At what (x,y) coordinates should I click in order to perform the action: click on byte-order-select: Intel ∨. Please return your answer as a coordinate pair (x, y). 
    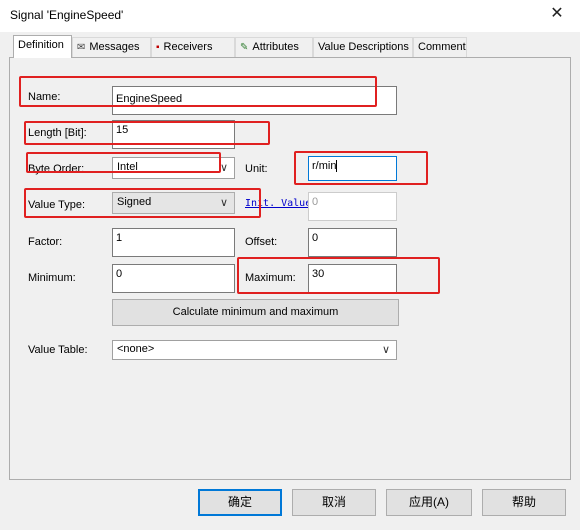
    Looking at the image, I should click on (173, 168).